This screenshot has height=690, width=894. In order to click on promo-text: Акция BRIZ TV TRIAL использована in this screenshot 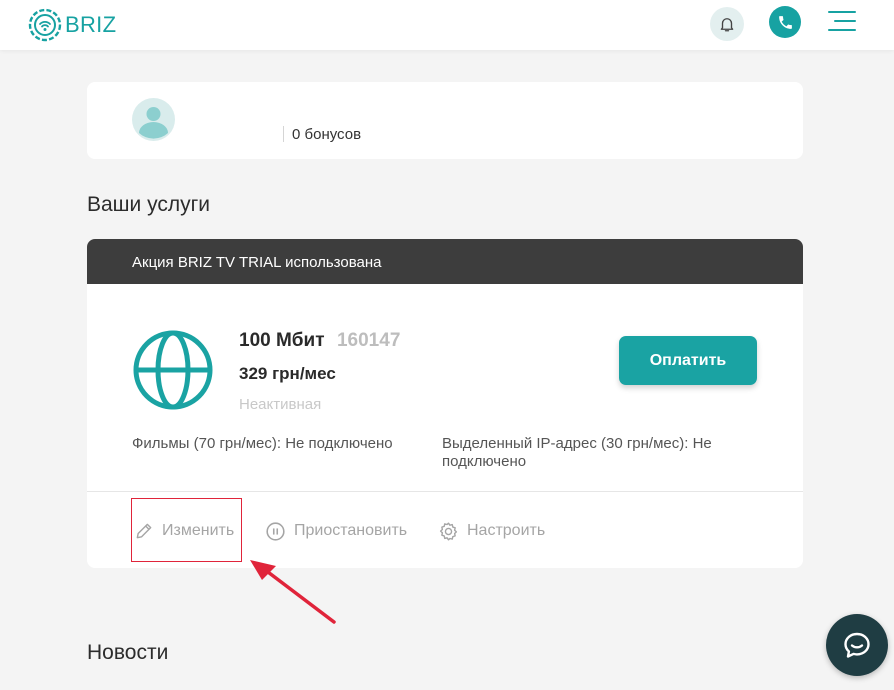, I will do `click(257, 262)`.